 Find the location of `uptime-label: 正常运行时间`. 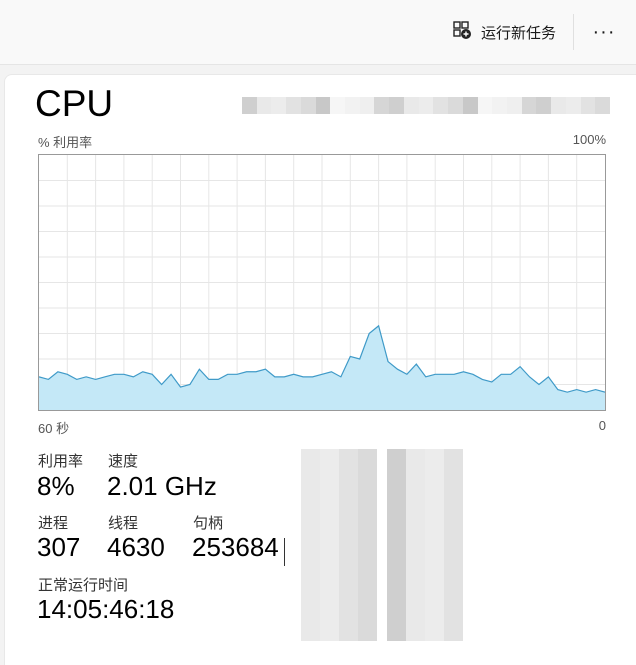

uptime-label: 正常运行时间 is located at coordinates (83, 585).